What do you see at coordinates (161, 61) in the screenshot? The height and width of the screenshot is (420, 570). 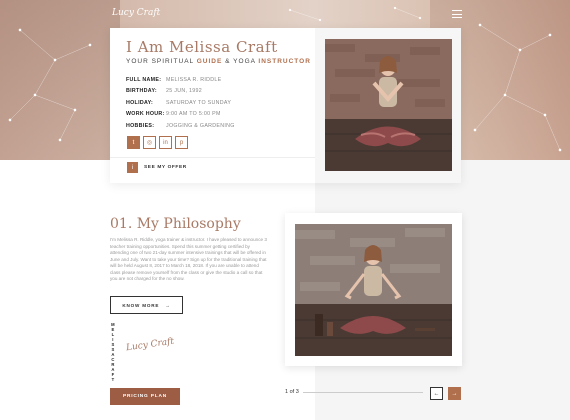 I see `subtitle-prefix: YOUR SPIRITUAL` at bounding box center [161, 61].